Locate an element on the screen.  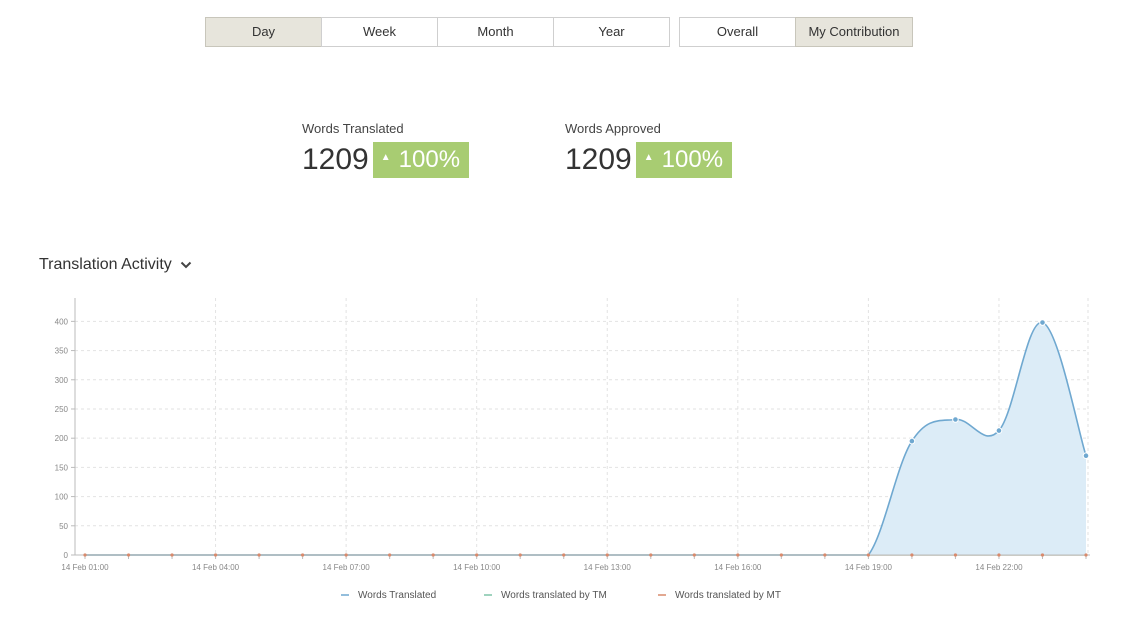
y-tick-label: 50 is located at coordinates (63, 526).